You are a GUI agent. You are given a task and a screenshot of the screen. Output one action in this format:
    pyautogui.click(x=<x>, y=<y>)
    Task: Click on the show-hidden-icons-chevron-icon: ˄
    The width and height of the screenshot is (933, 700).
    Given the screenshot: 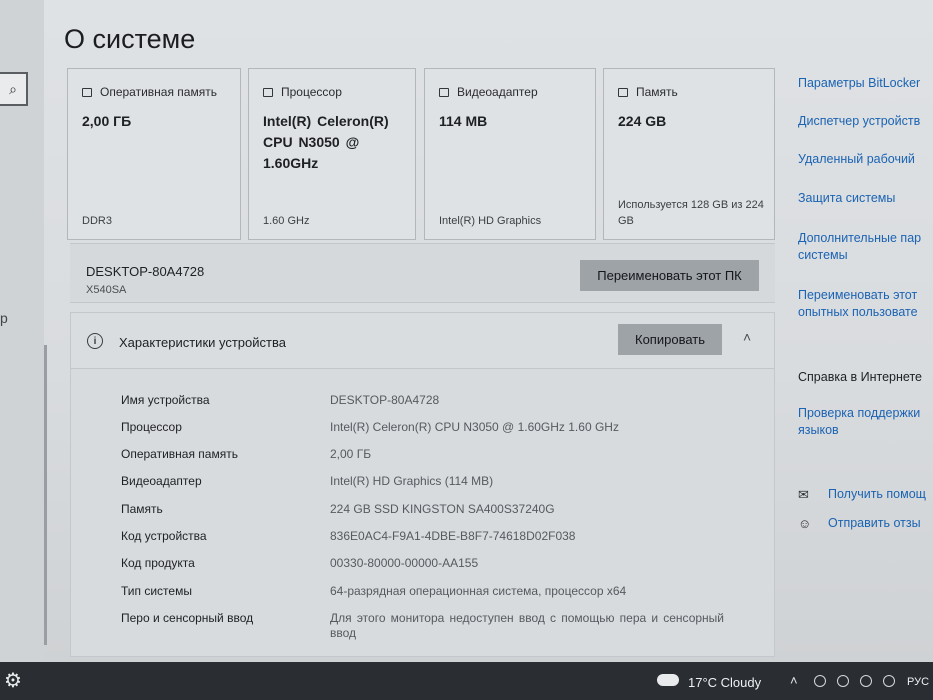 What is the action you would take?
    pyautogui.click(x=794, y=680)
    